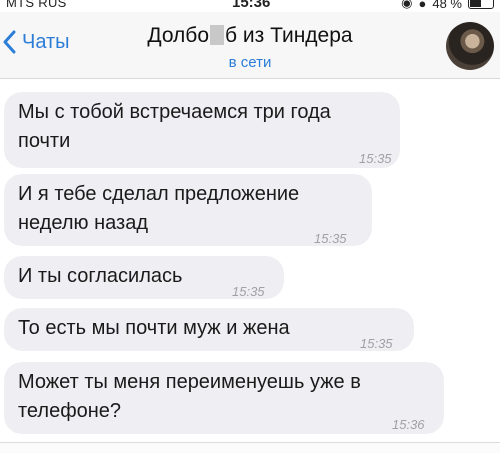  I want to click on status-bar: MTS RUS 15:36 ◉ ● 48 %, so click(250, 6).